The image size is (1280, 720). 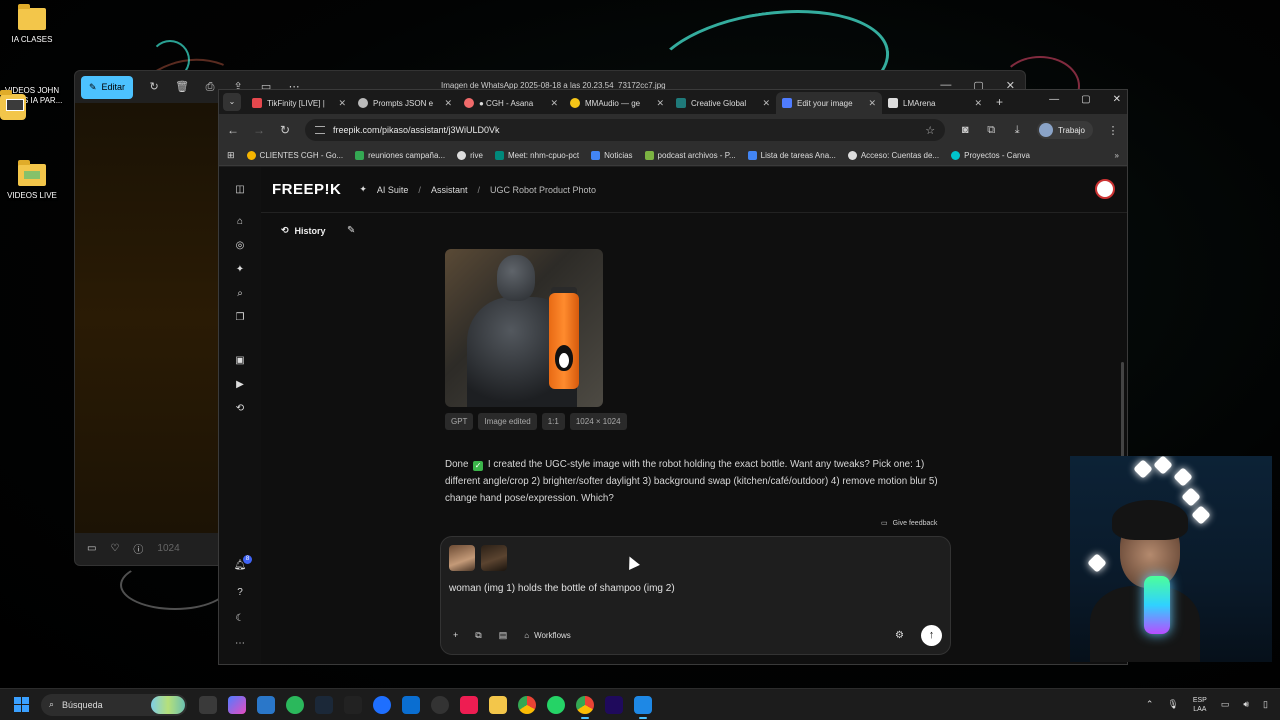 What do you see at coordinates (138, 548) in the screenshot?
I see `info-icon: ⓘ` at bounding box center [138, 548].